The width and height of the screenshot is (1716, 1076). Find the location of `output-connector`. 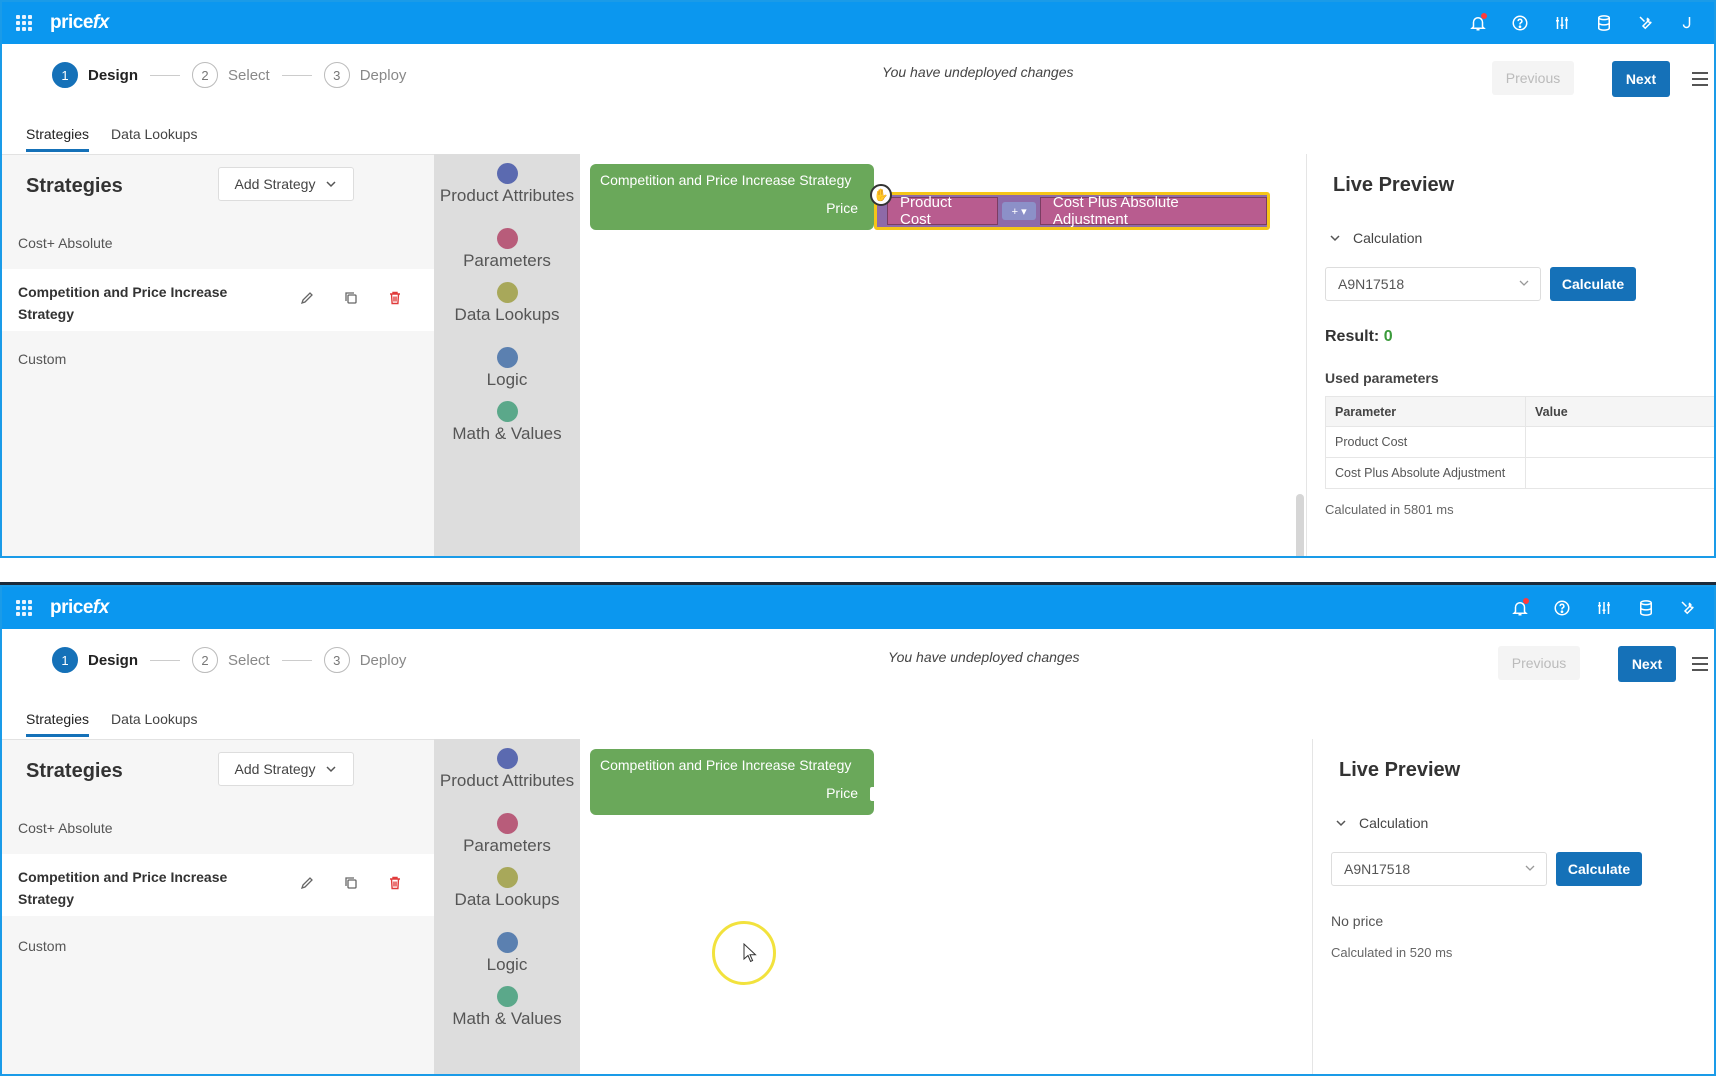

output-connector is located at coordinates (874, 794).